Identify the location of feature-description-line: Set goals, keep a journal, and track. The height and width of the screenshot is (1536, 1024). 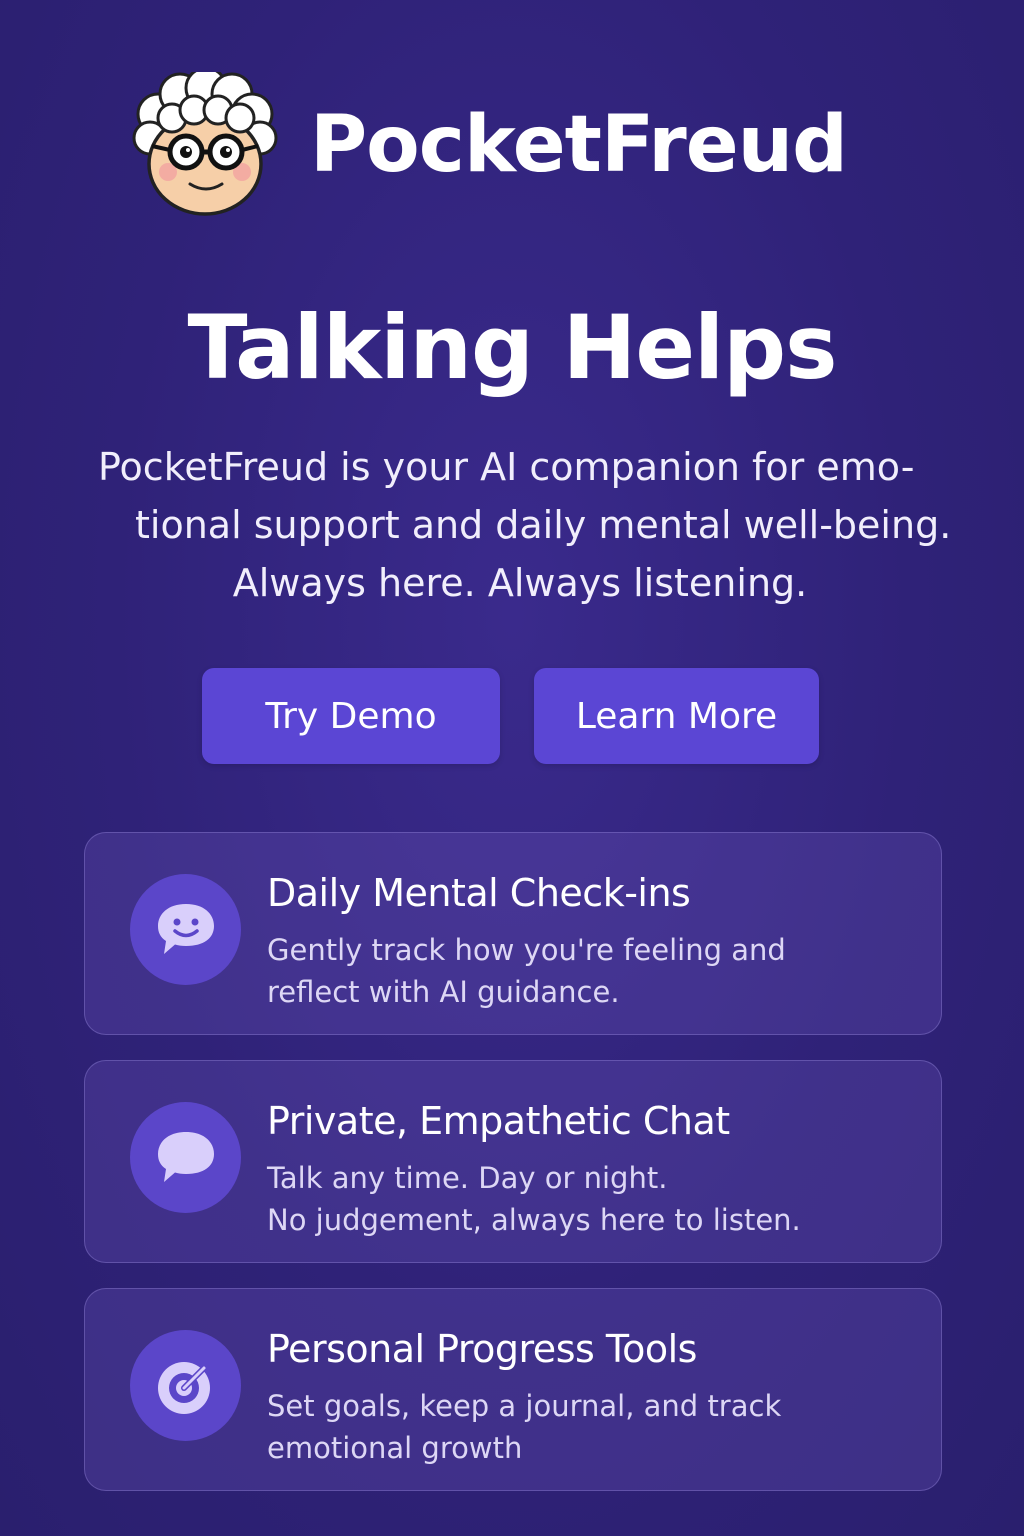
(524, 1406).